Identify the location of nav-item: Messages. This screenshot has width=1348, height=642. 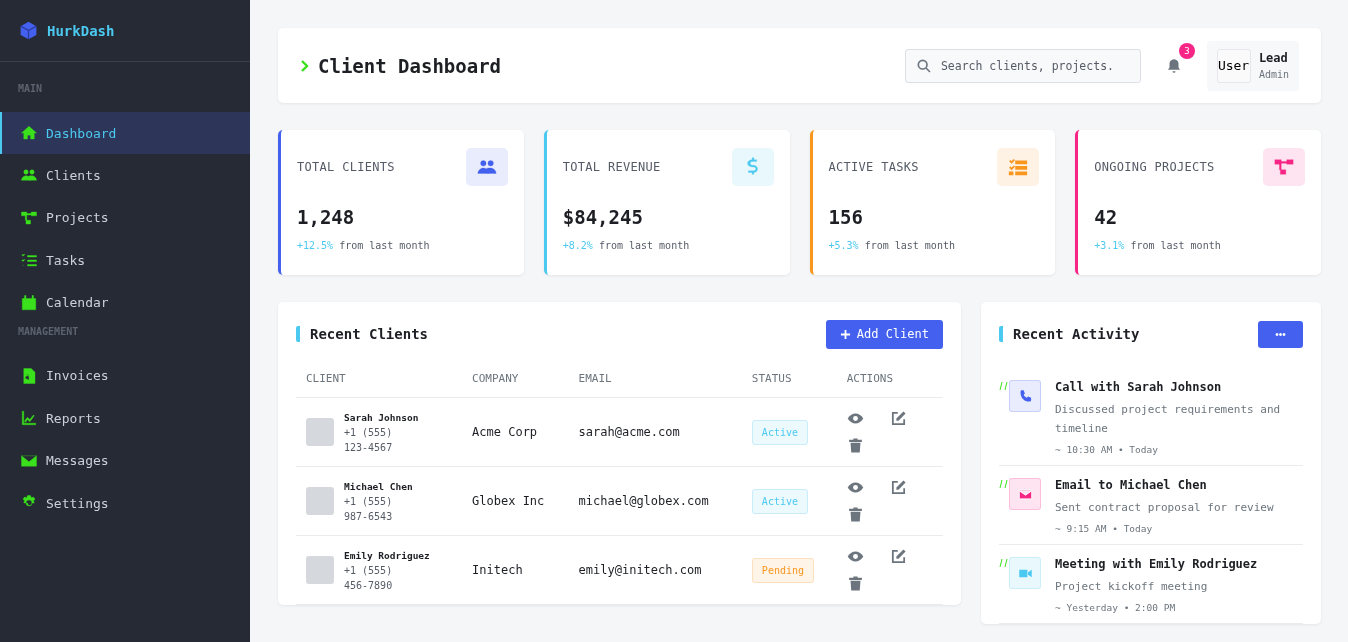
(125, 460).